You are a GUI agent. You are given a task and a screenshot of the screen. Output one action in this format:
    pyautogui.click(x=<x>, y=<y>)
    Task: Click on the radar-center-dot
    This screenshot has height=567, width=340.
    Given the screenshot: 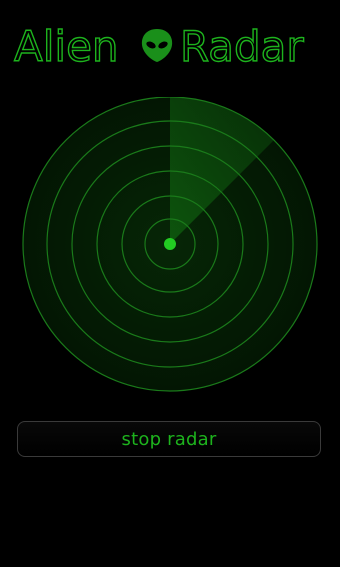 What is the action you would take?
    pyautogui.click(x=170, y=244)
    